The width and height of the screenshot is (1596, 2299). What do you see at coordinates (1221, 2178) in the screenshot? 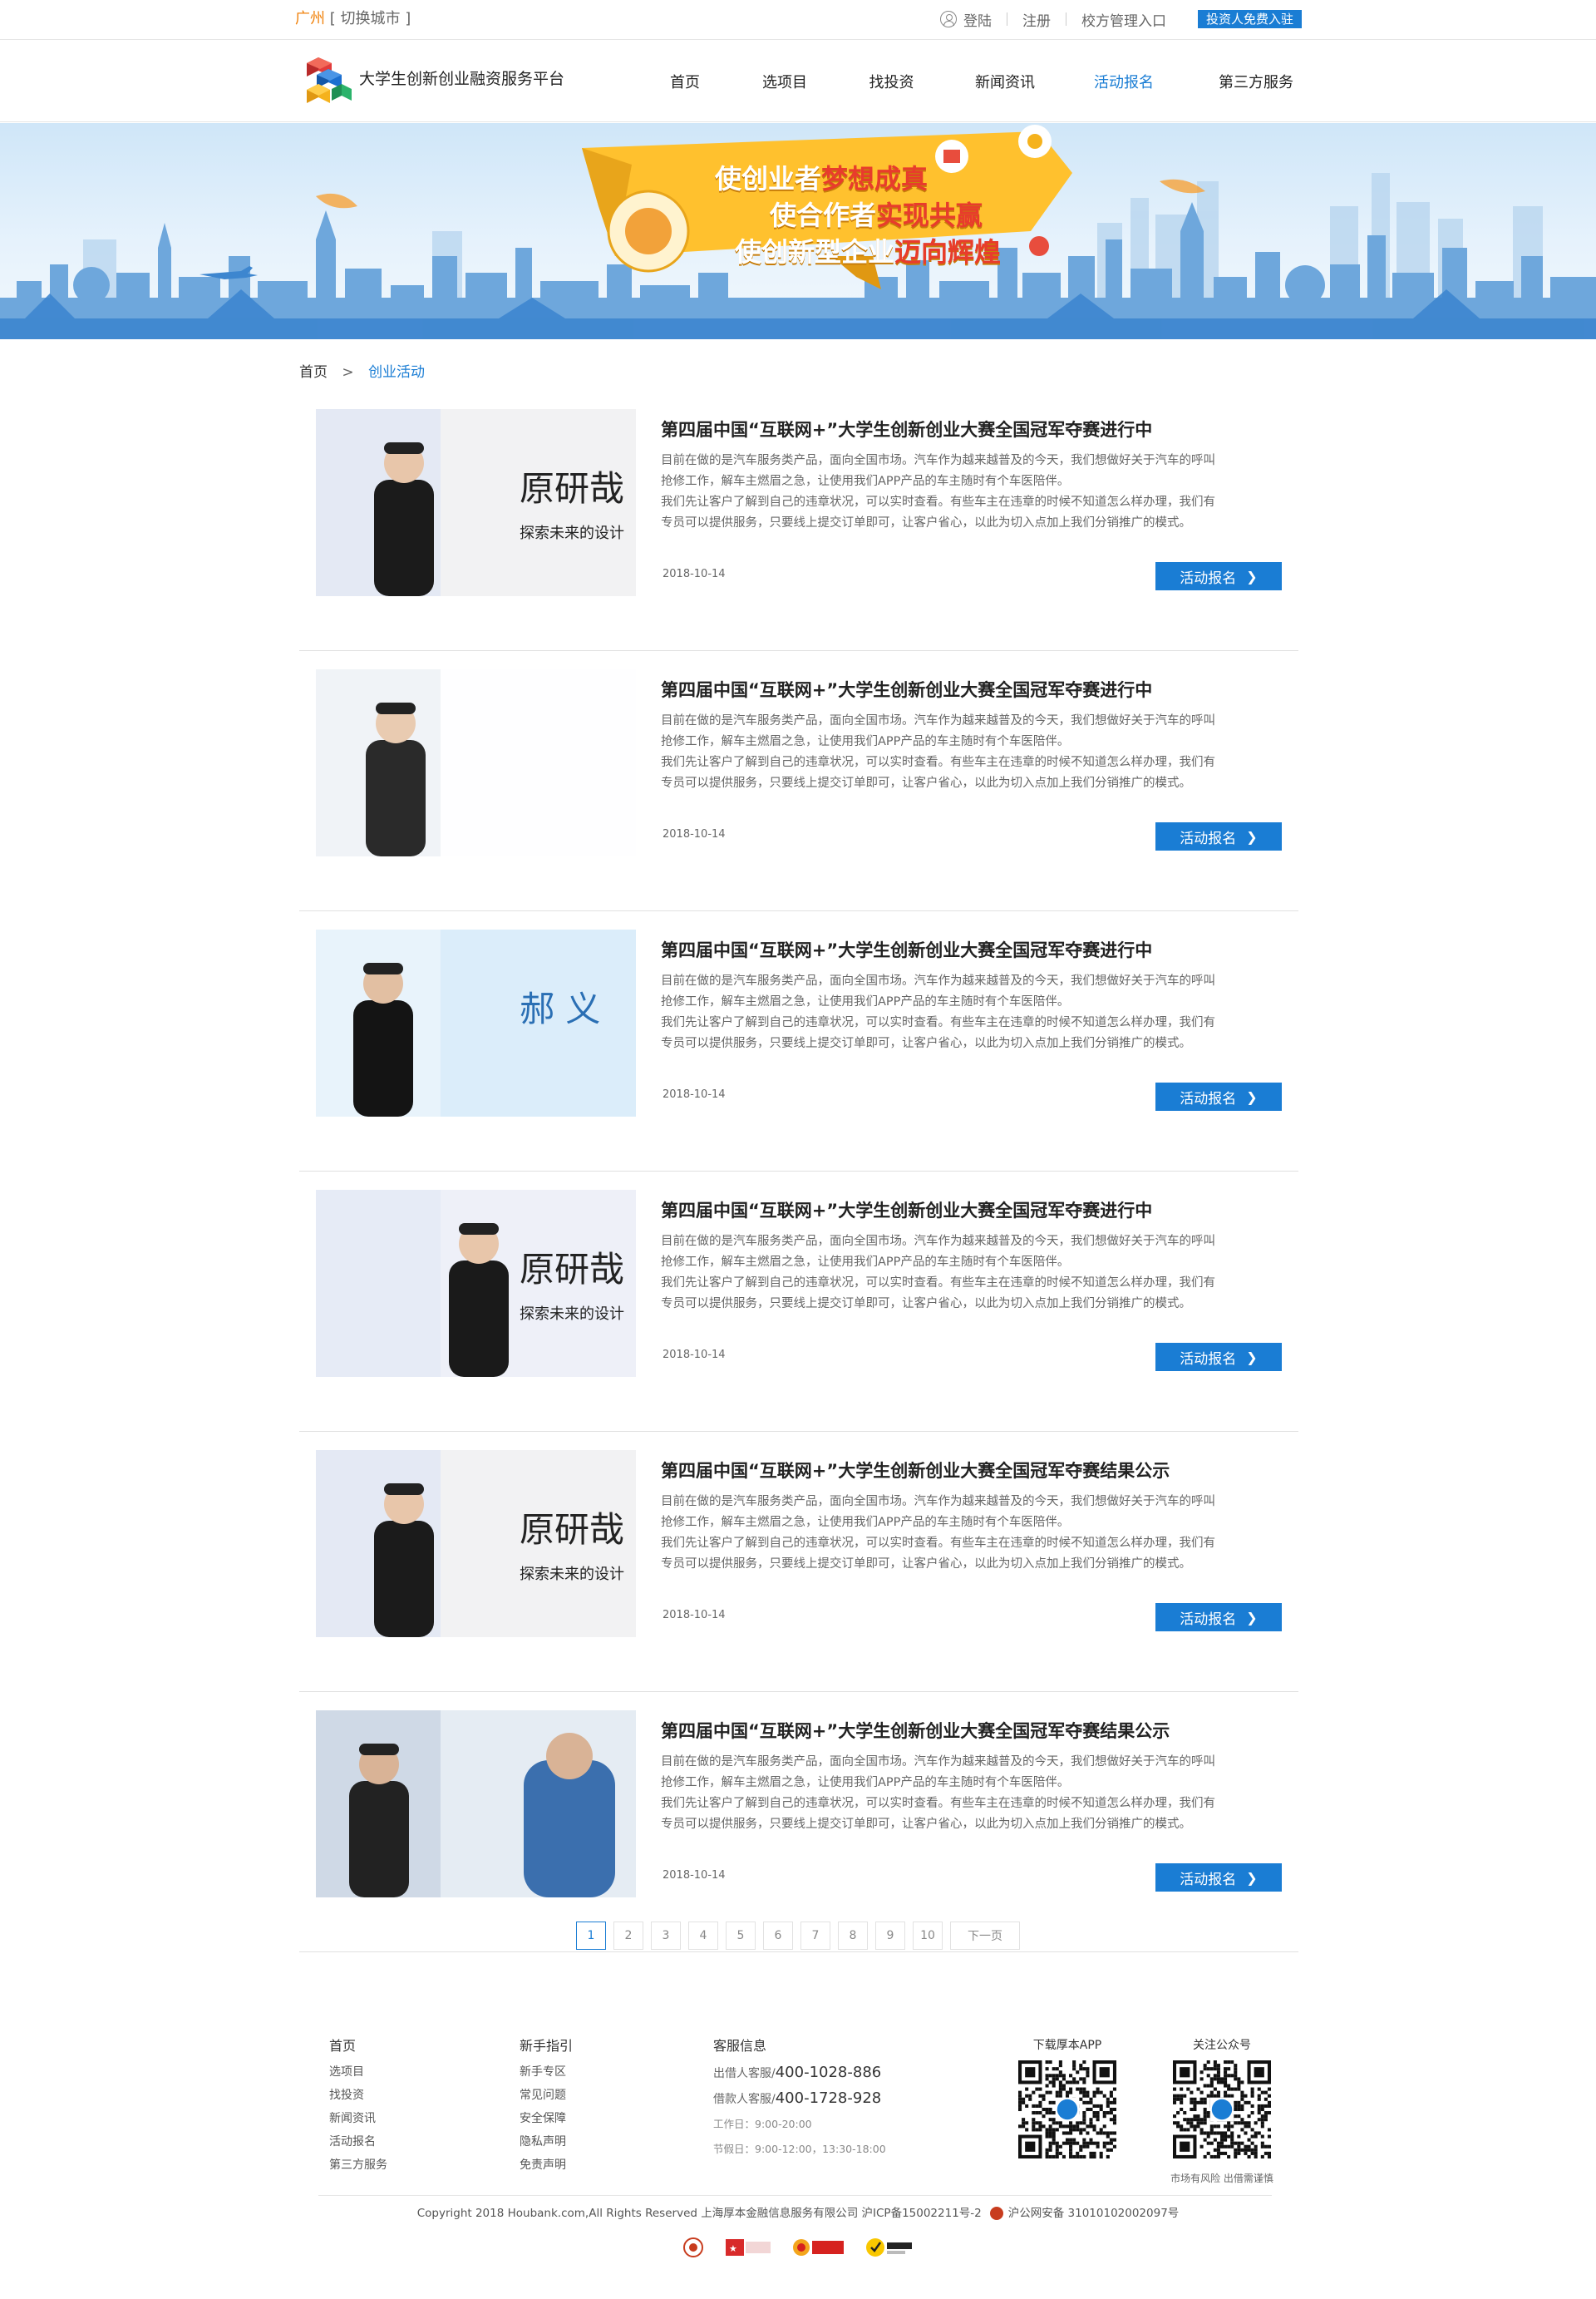
I see `risk-note: 市场有风险 出借需谨慎` at bounding box center [1221, 2178].